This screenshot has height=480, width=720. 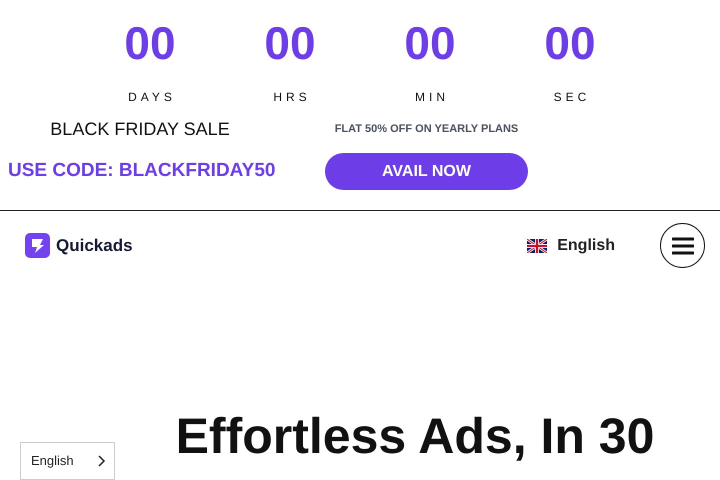 What do you see at coordinates (427, 130) in the screenshot?
I see `offer-text: FLAT 50% OFF ON YEARLY PLANS` at bounding box center [427, 130].